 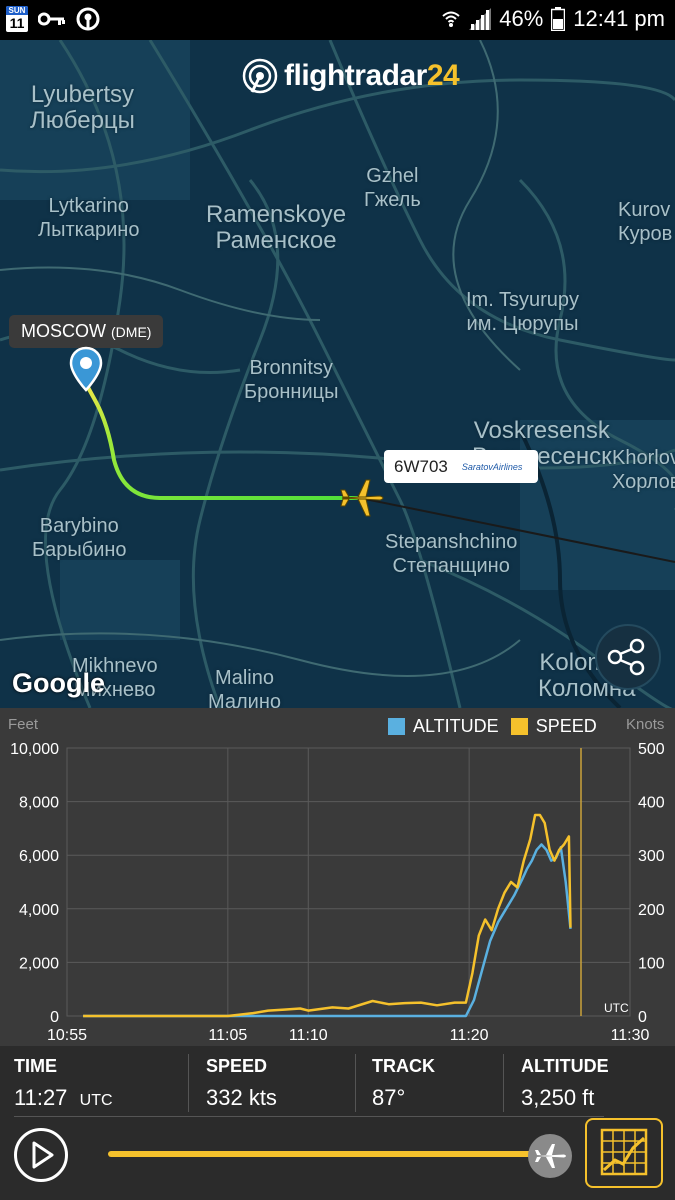 What do you see at coordinates (39, 963) in the screenshot?
I see `y-left-tick-label: 2,000` at bounding box center [39, 963].